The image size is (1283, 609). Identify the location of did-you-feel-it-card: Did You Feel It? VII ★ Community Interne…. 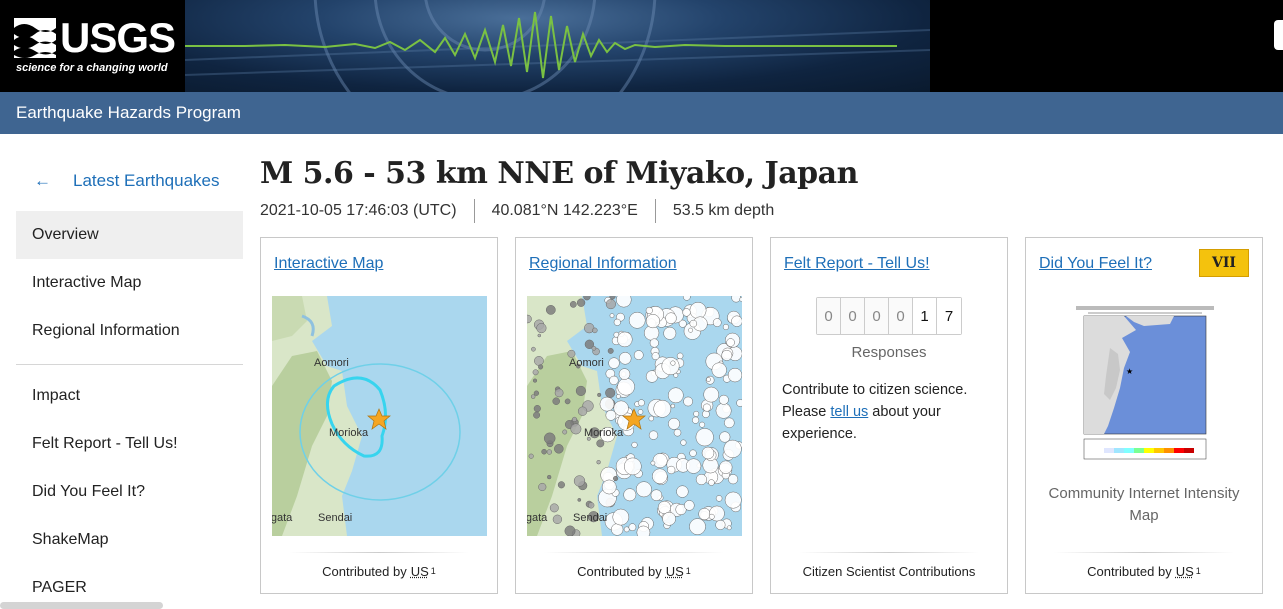
(1144, 415).